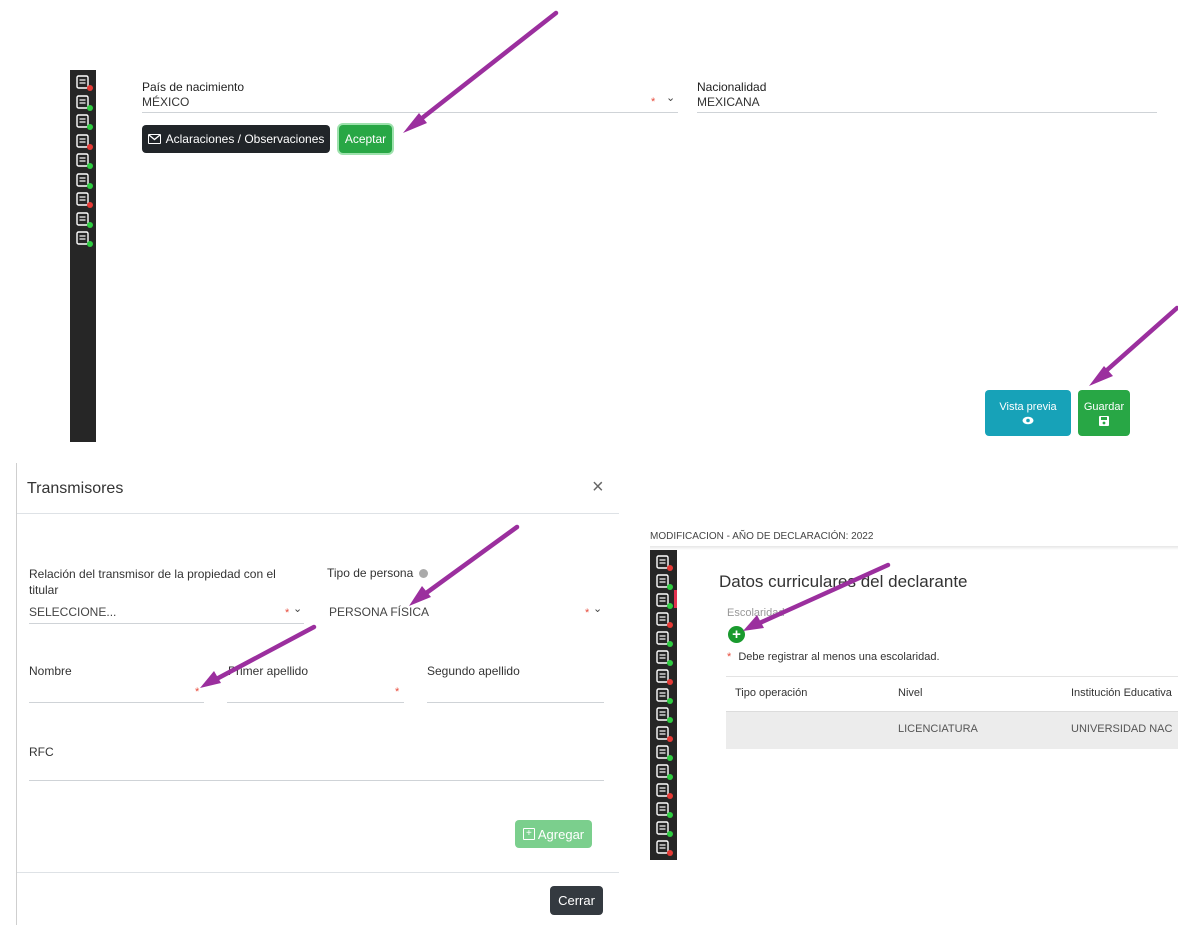 This screenshot has width=1178, height=925. I want to click on guardar-label: Guardar, so click(1104, 406).